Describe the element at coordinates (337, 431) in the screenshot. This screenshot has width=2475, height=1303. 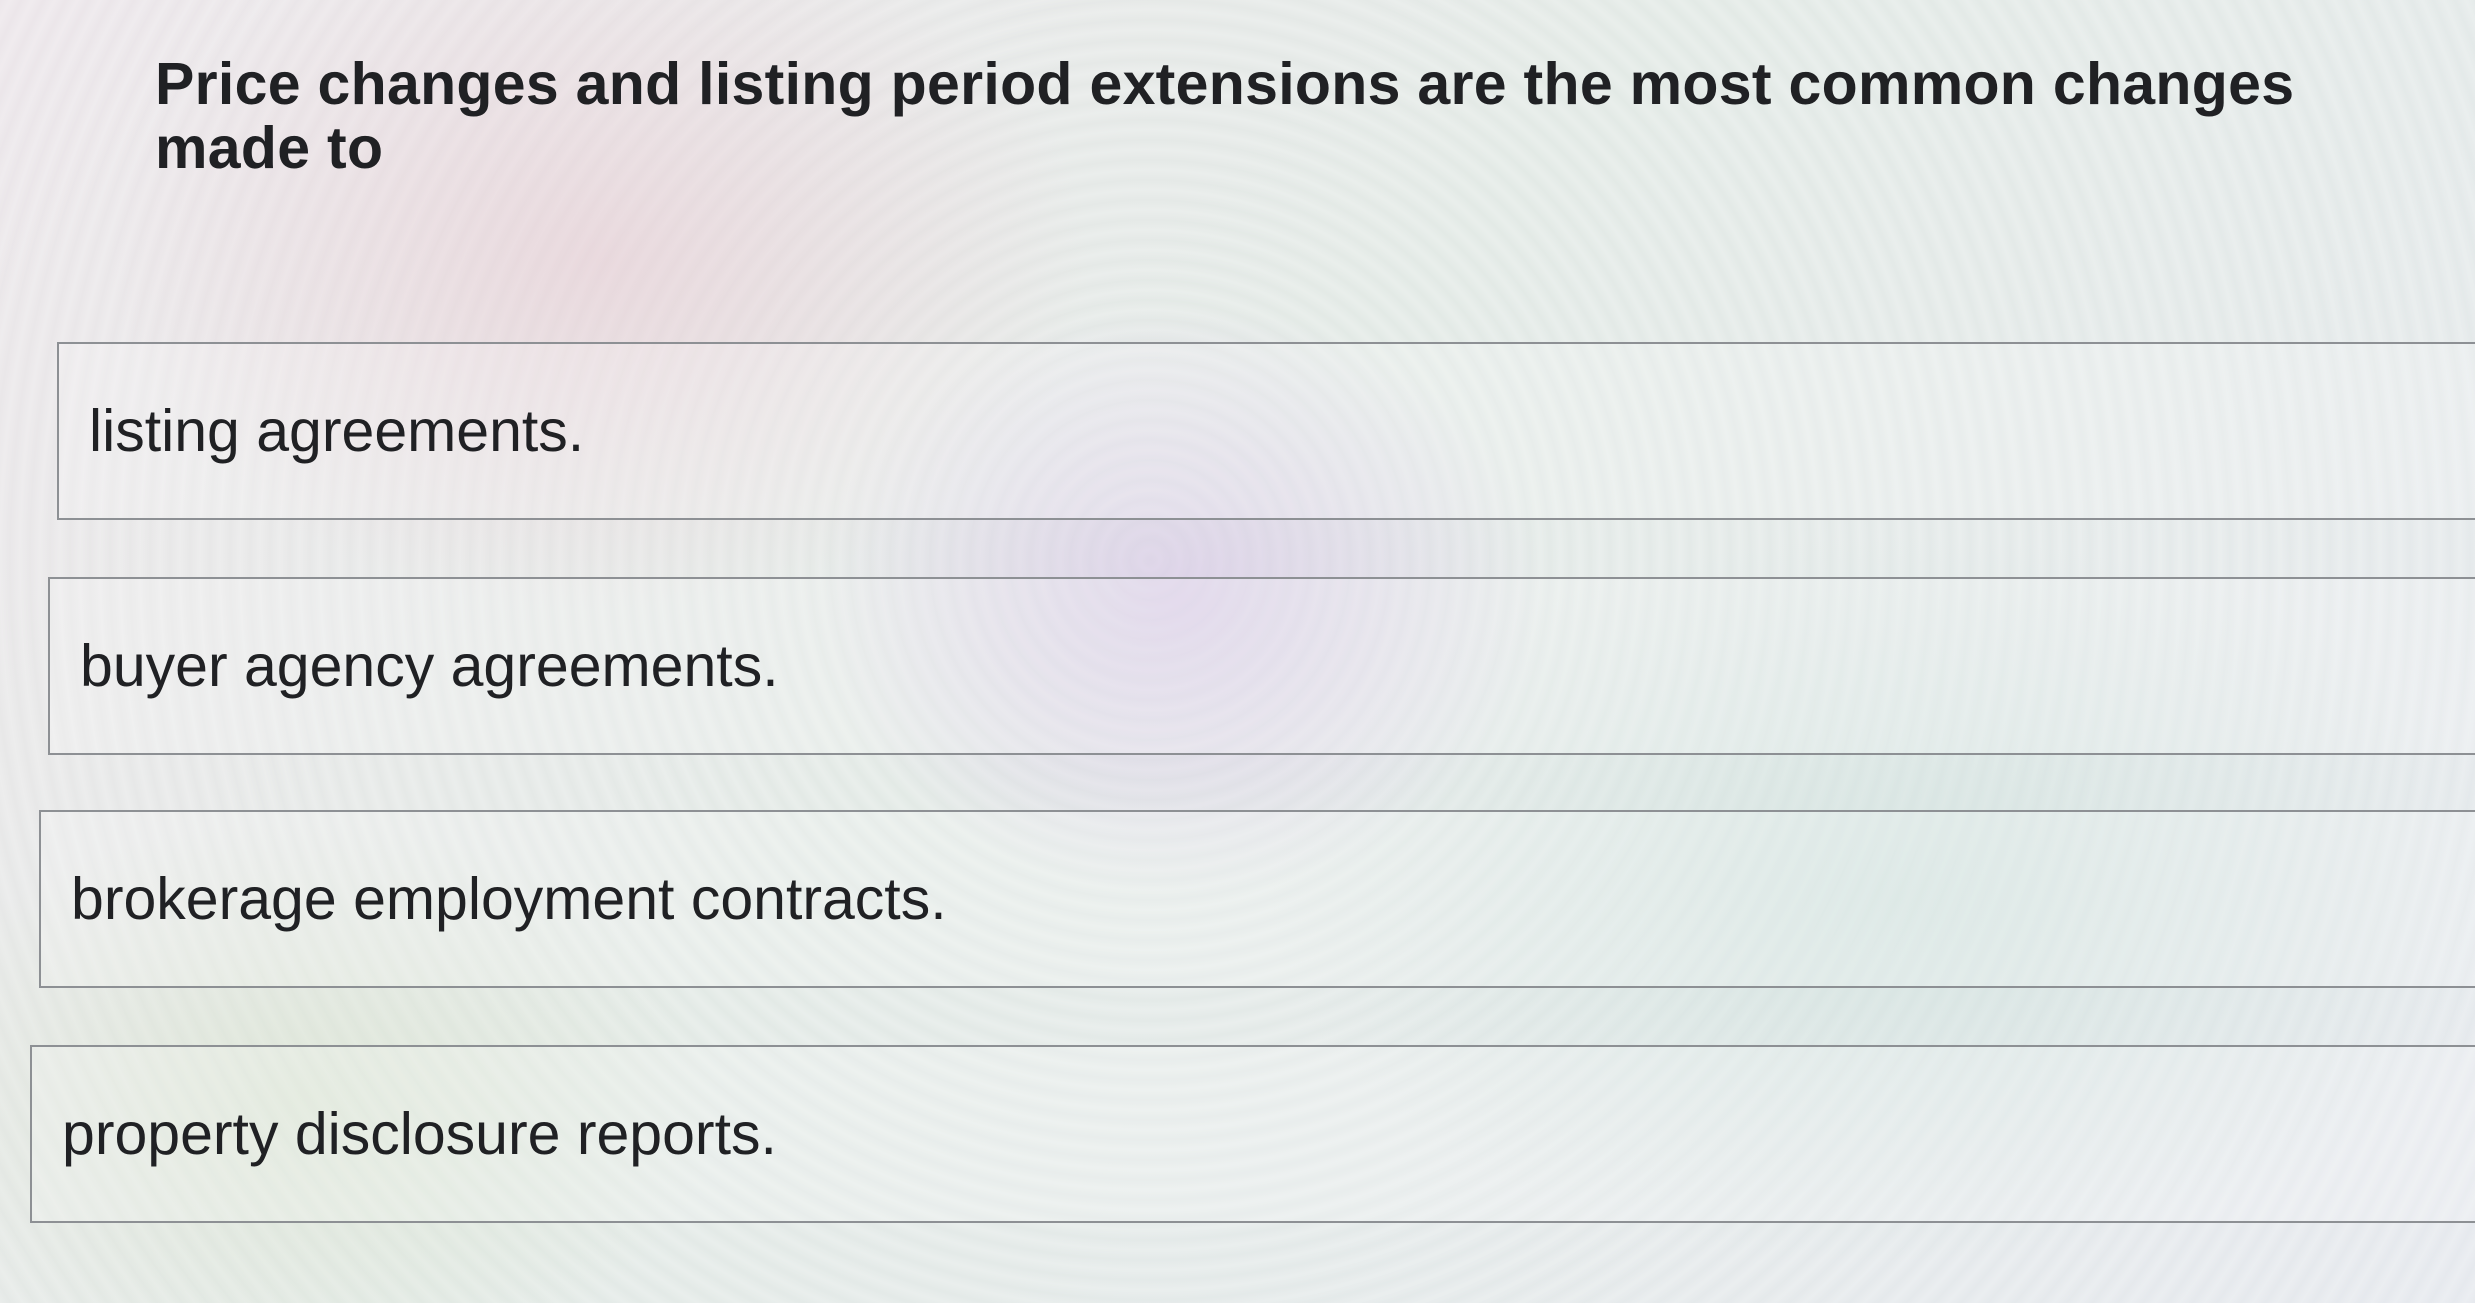
I see `answer-option-1-label: listing agreements.` at that location.